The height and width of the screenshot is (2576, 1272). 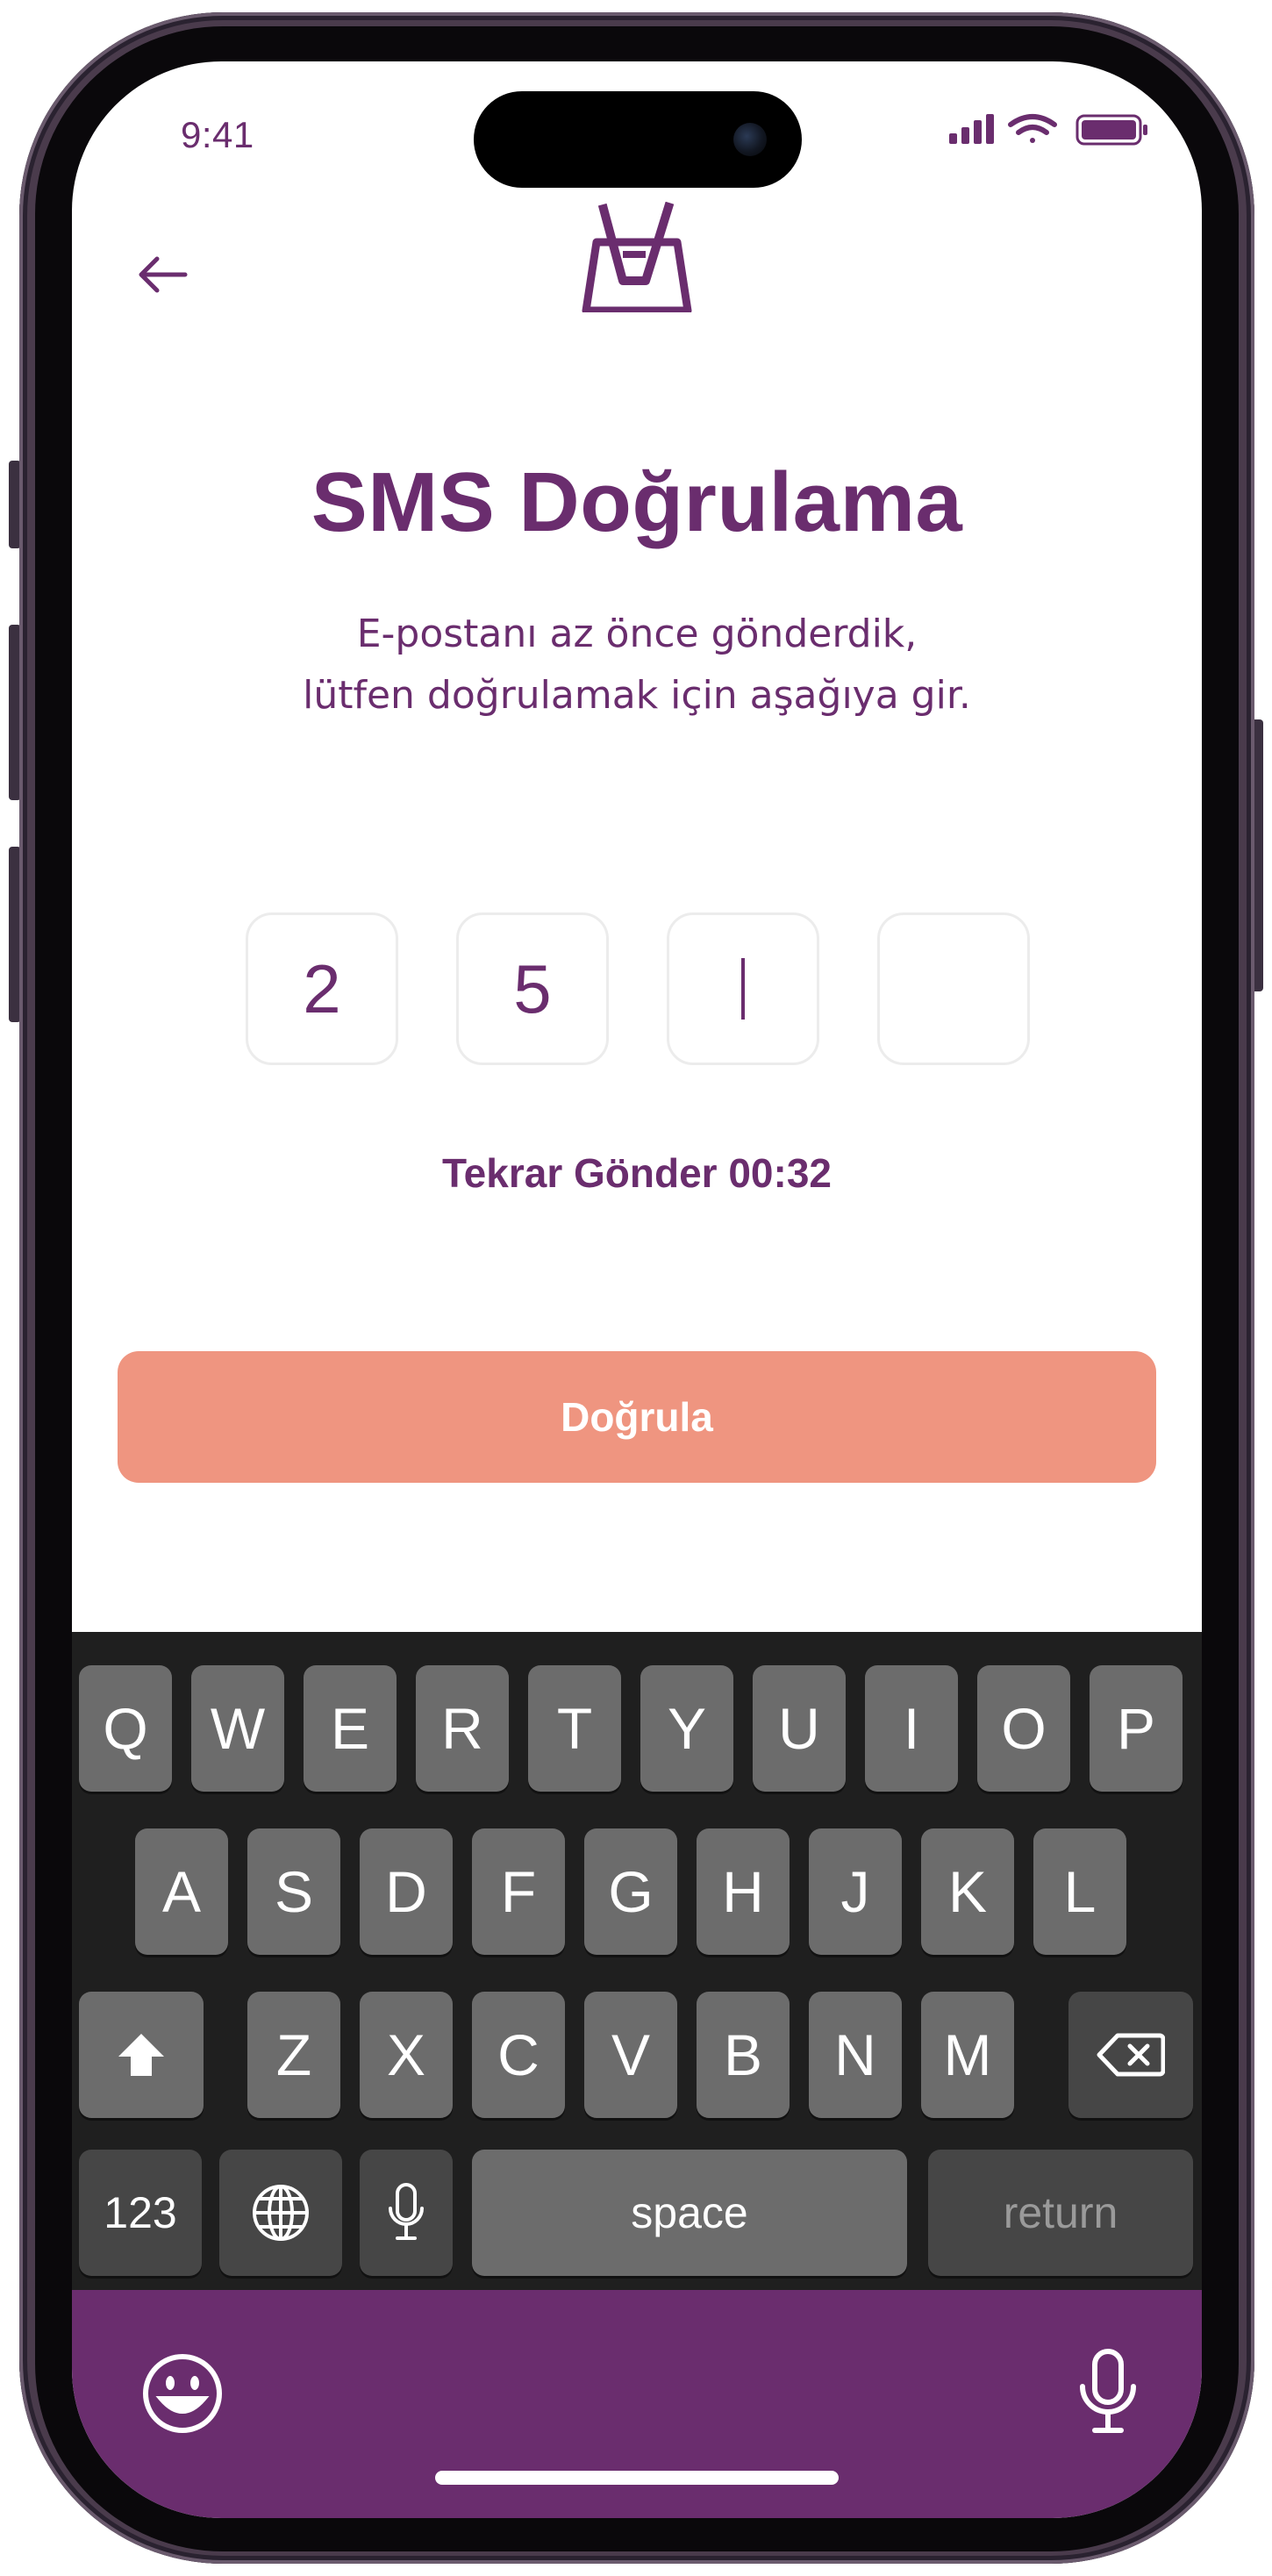 What do you see at coordinates (350, 1728) in the screenshot?
I see `key-e: E` at bounding box center [350, 1728].